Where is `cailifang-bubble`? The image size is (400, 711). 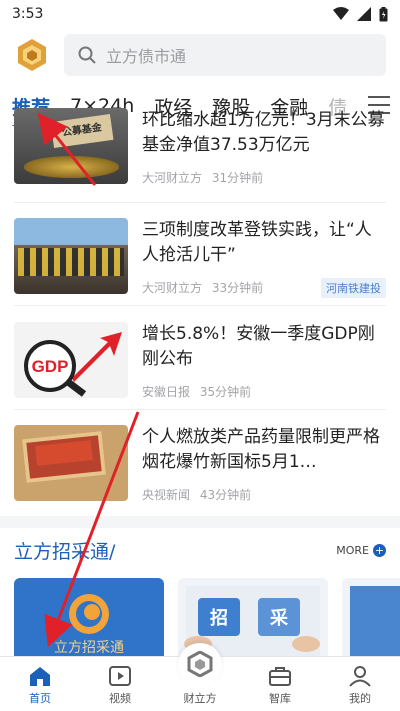
cailifang-bubble is located at coordinates (200, 665).